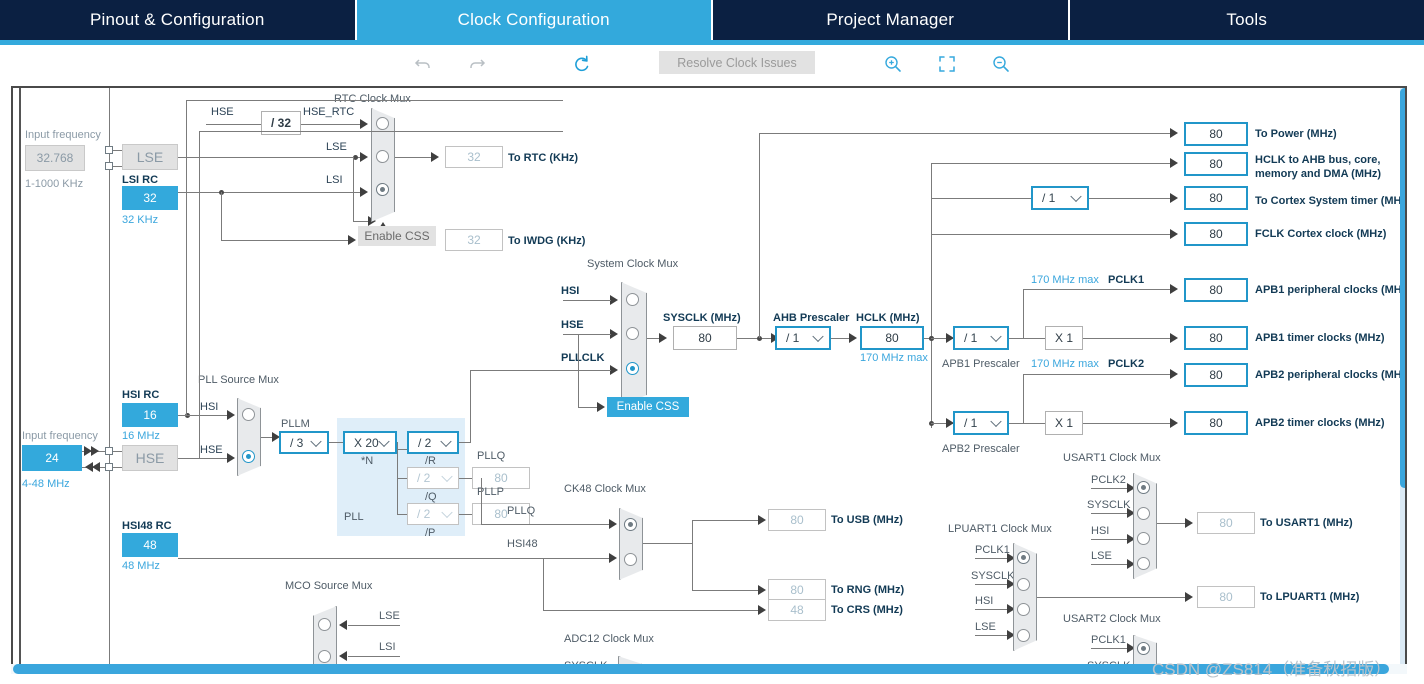 This screenshot has width=1424, height=684. Describe the element at coordinates (109, 150) in the screenshot. I see `lse-pin-top` at that location.